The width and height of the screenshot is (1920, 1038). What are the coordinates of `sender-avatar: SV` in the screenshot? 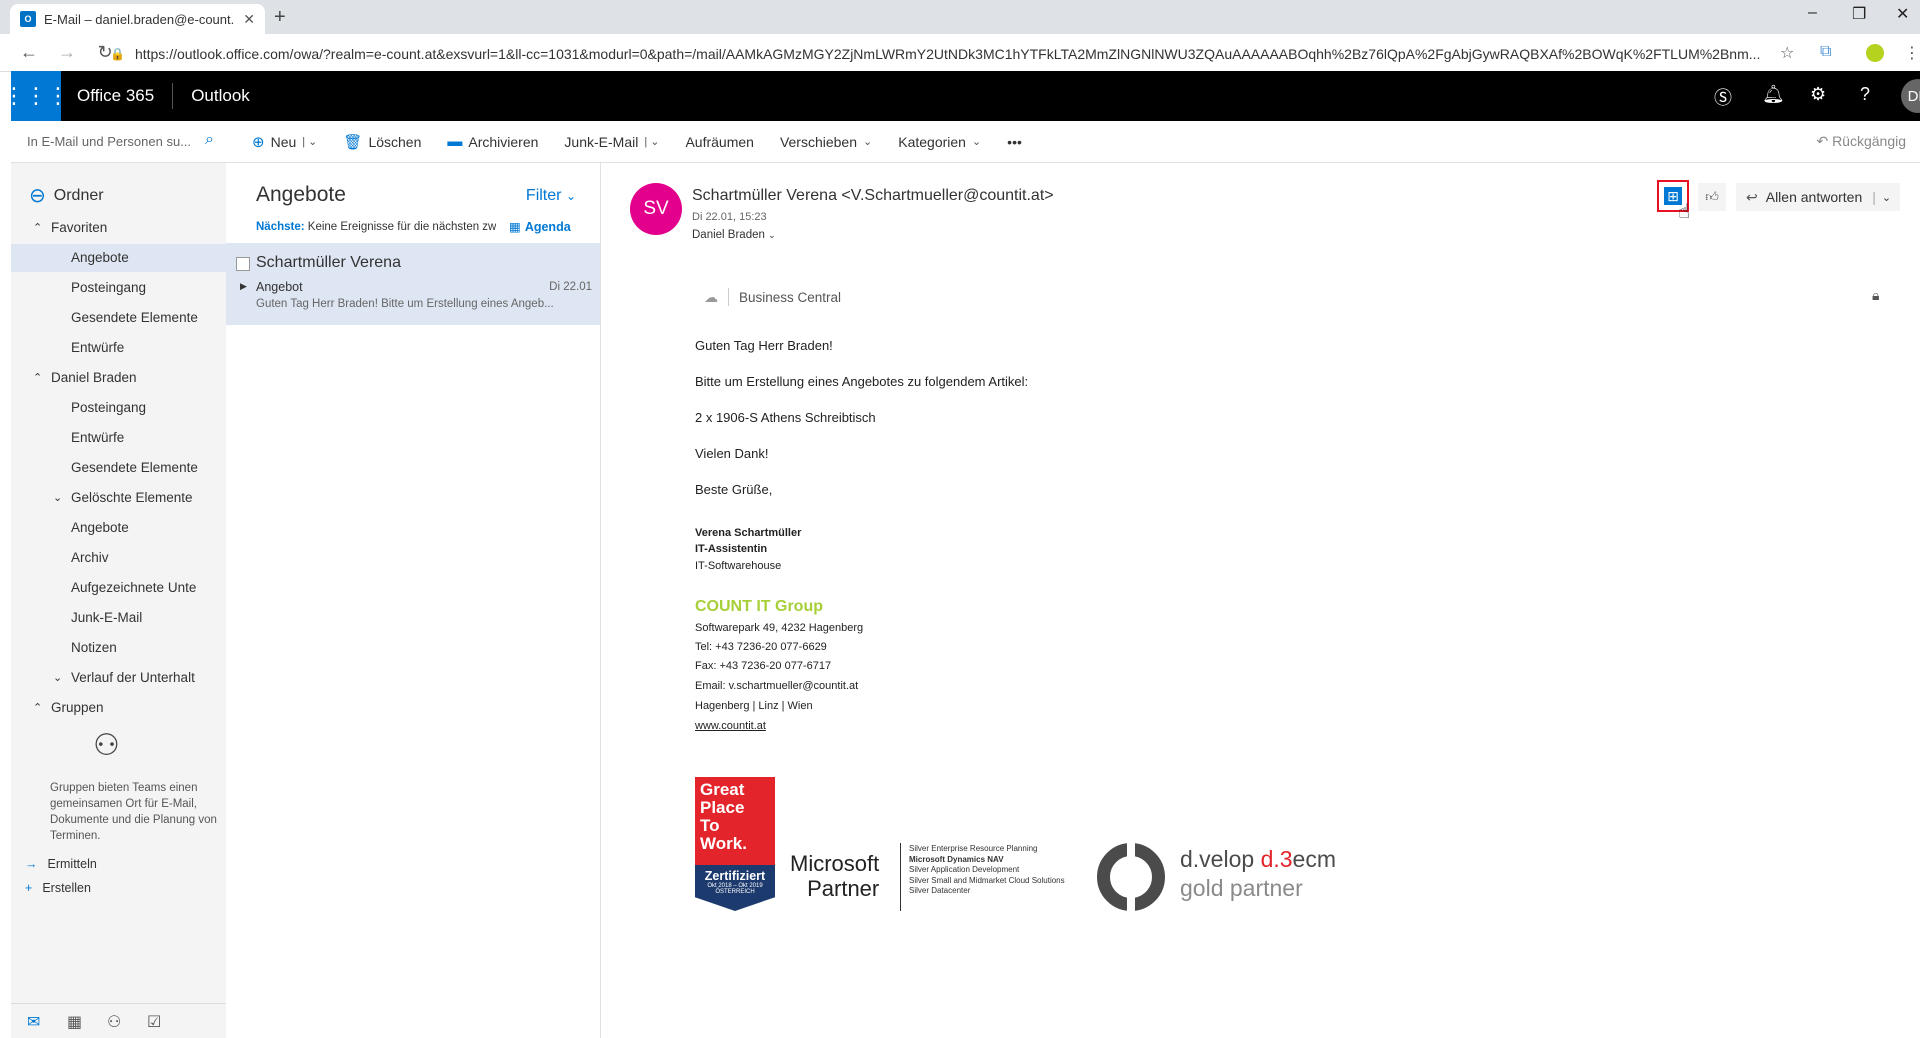 It's located at (656, 209).